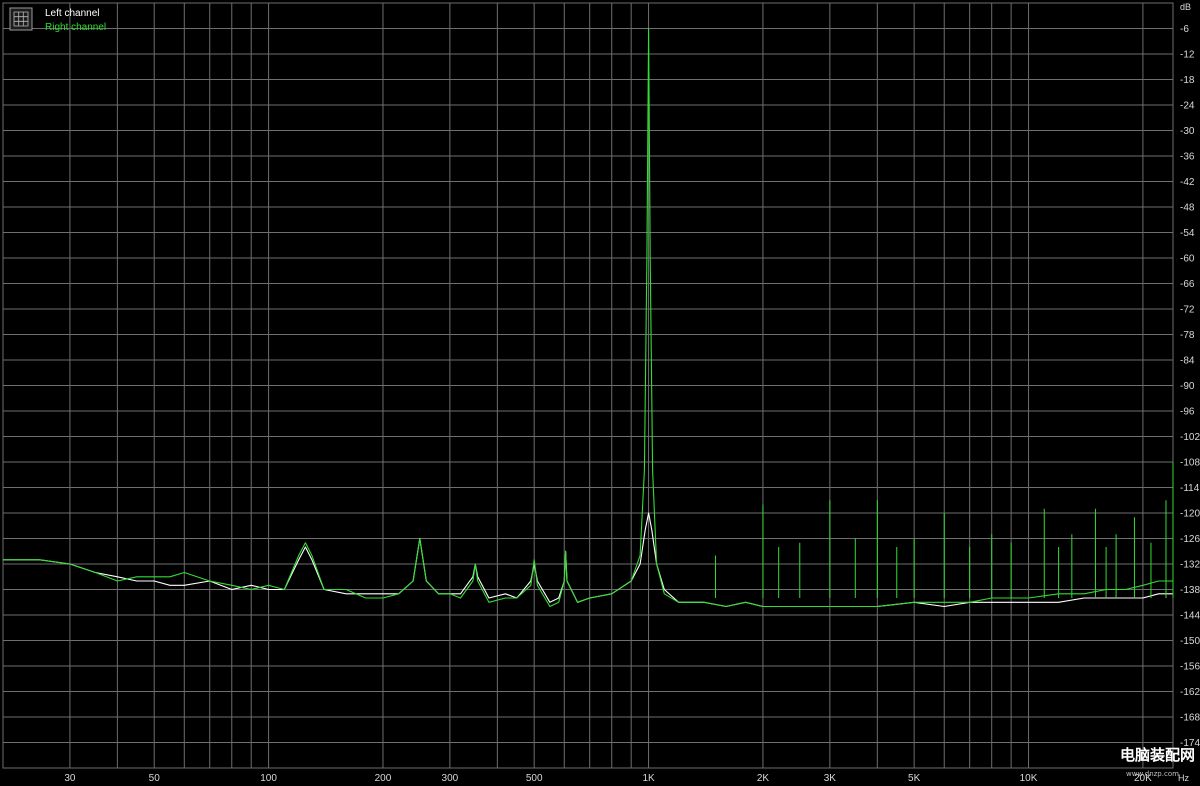 The image size is (1200, 786). I want to click on watermark-url: www.dnzp.com, so click(1152, 774).